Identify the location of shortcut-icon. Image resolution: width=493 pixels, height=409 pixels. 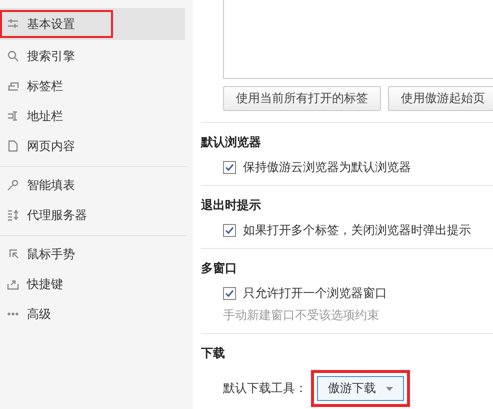
(13, 284).